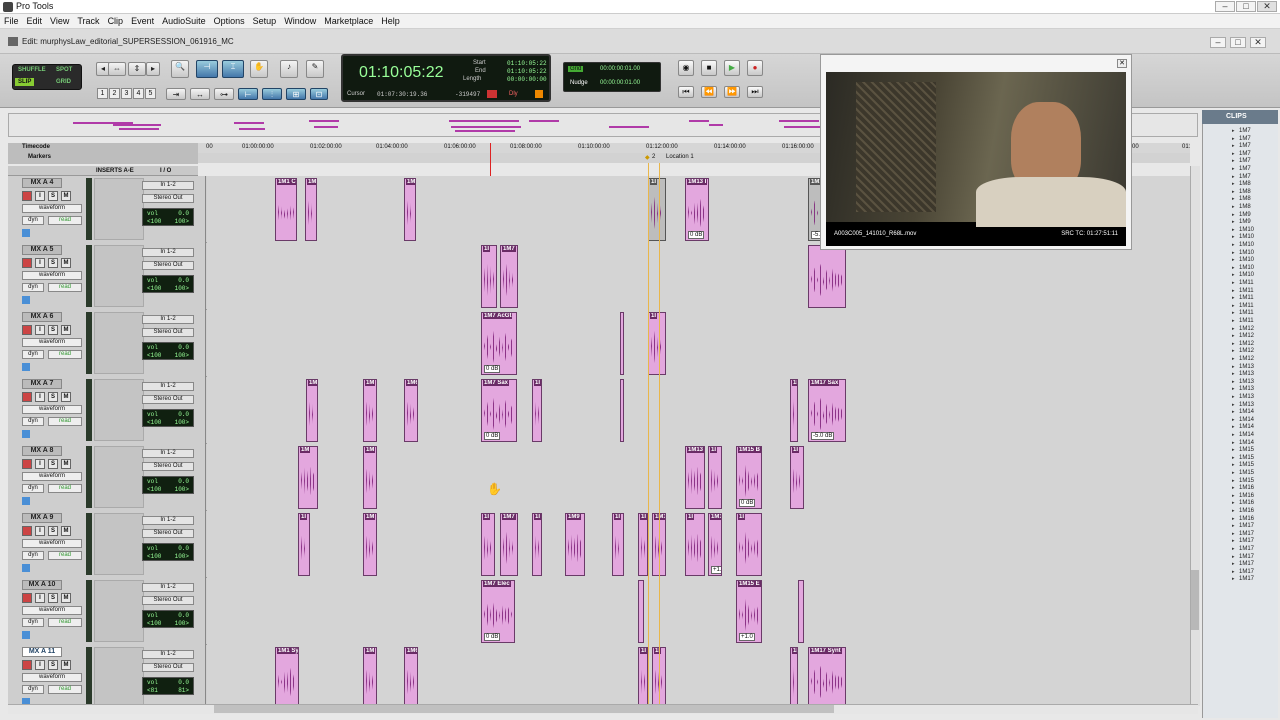 The width and height of the screenshot is (1280, 720). Describe the element at coordinates (732, 68) in the screenshot. I see `play-icon: ▶` at that location.